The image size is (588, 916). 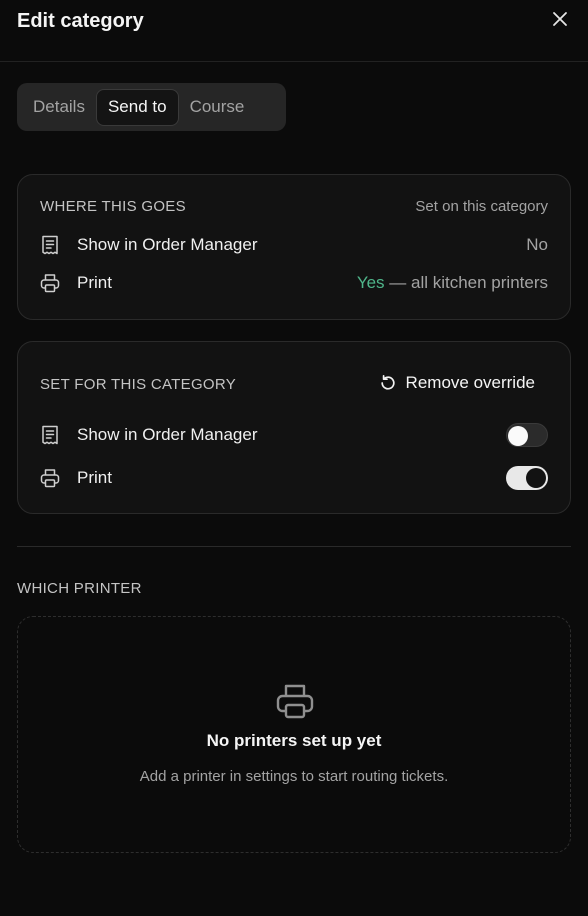 What do you see at coordinates (470, 382) in the screenshot?
I see `remove-override-label: Remove override` at bounding box center [470, 382].